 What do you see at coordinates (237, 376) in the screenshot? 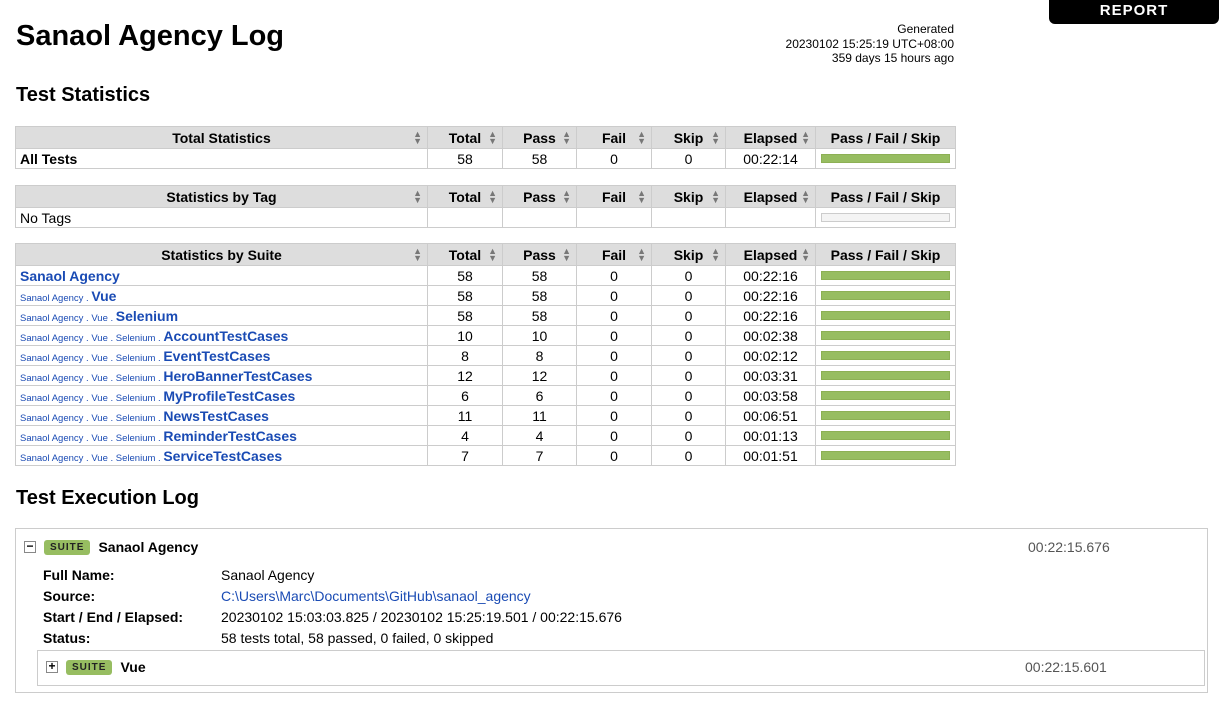
I see `suite-link: HeroBannerTestCases` at bounding box center [237, 376].